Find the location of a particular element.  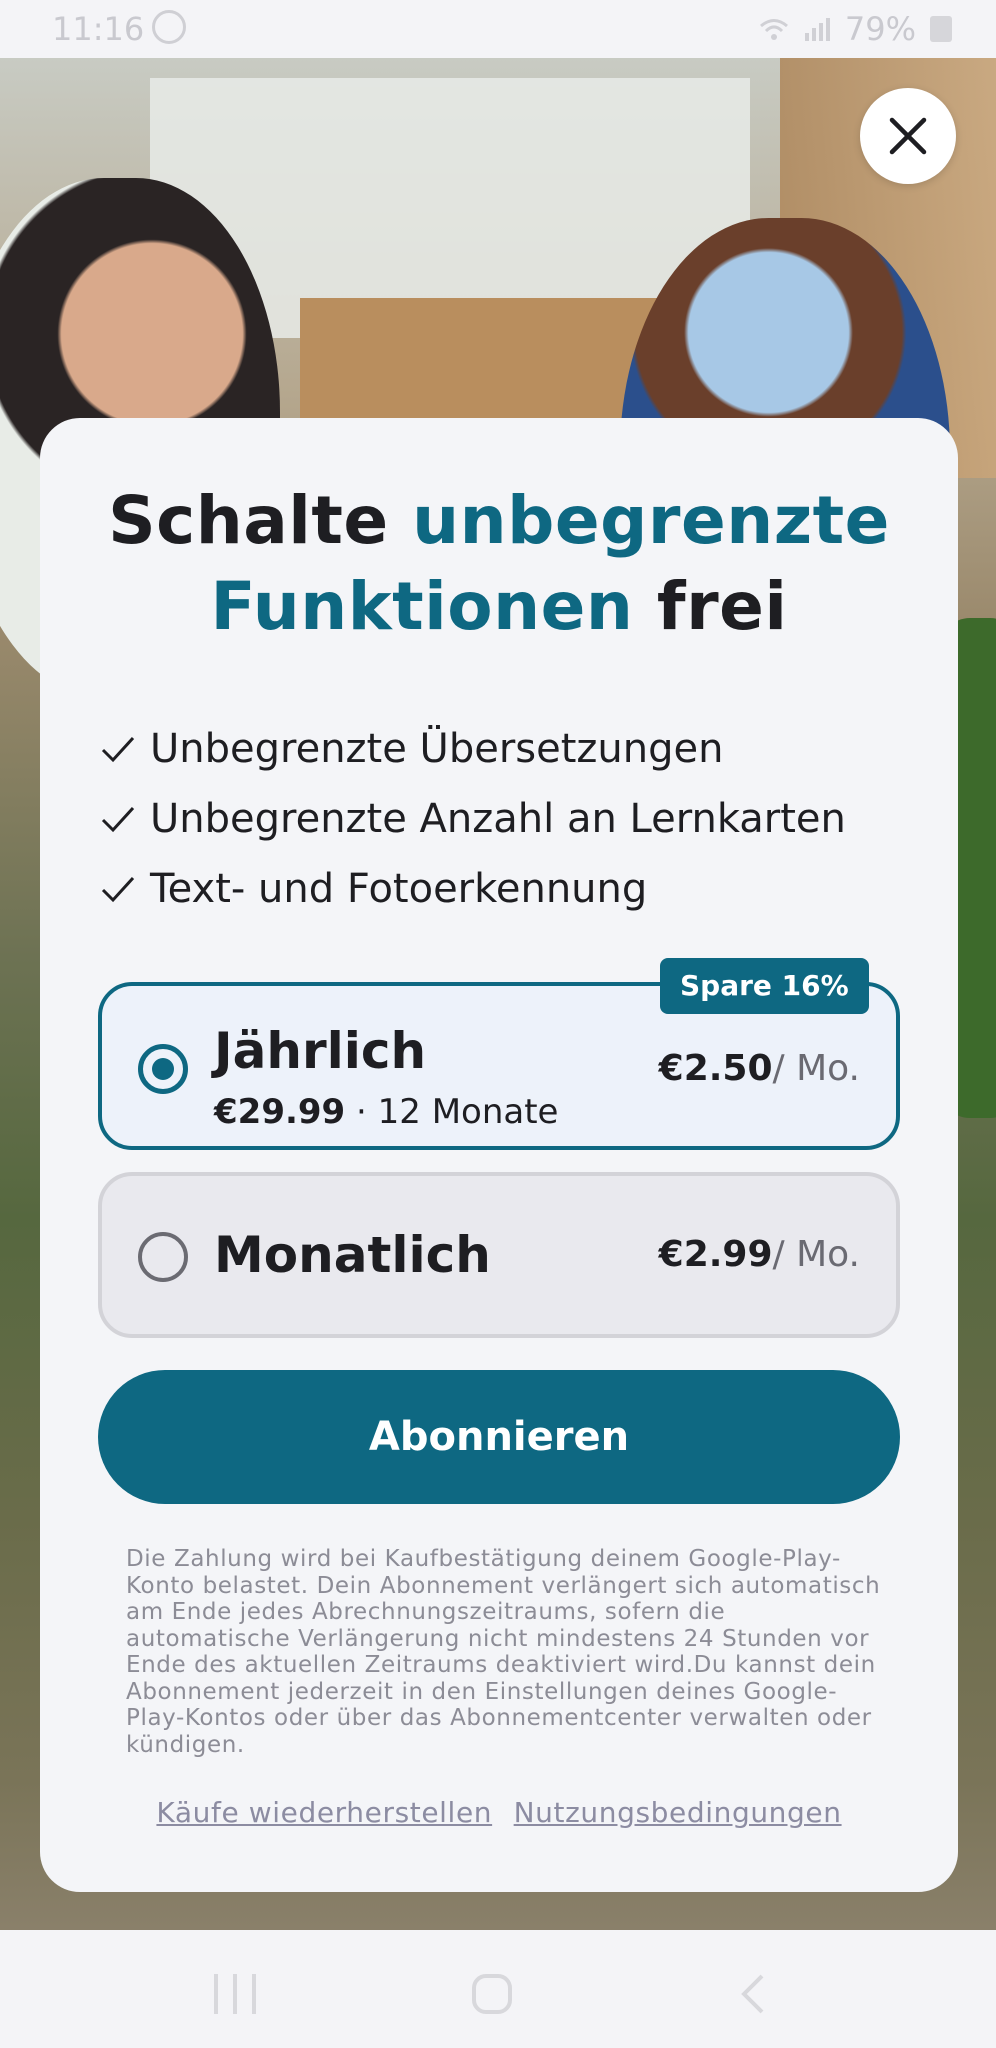

restore-purchases-link: Käufe wiederherstellen is located at coordinates (324, 1812).